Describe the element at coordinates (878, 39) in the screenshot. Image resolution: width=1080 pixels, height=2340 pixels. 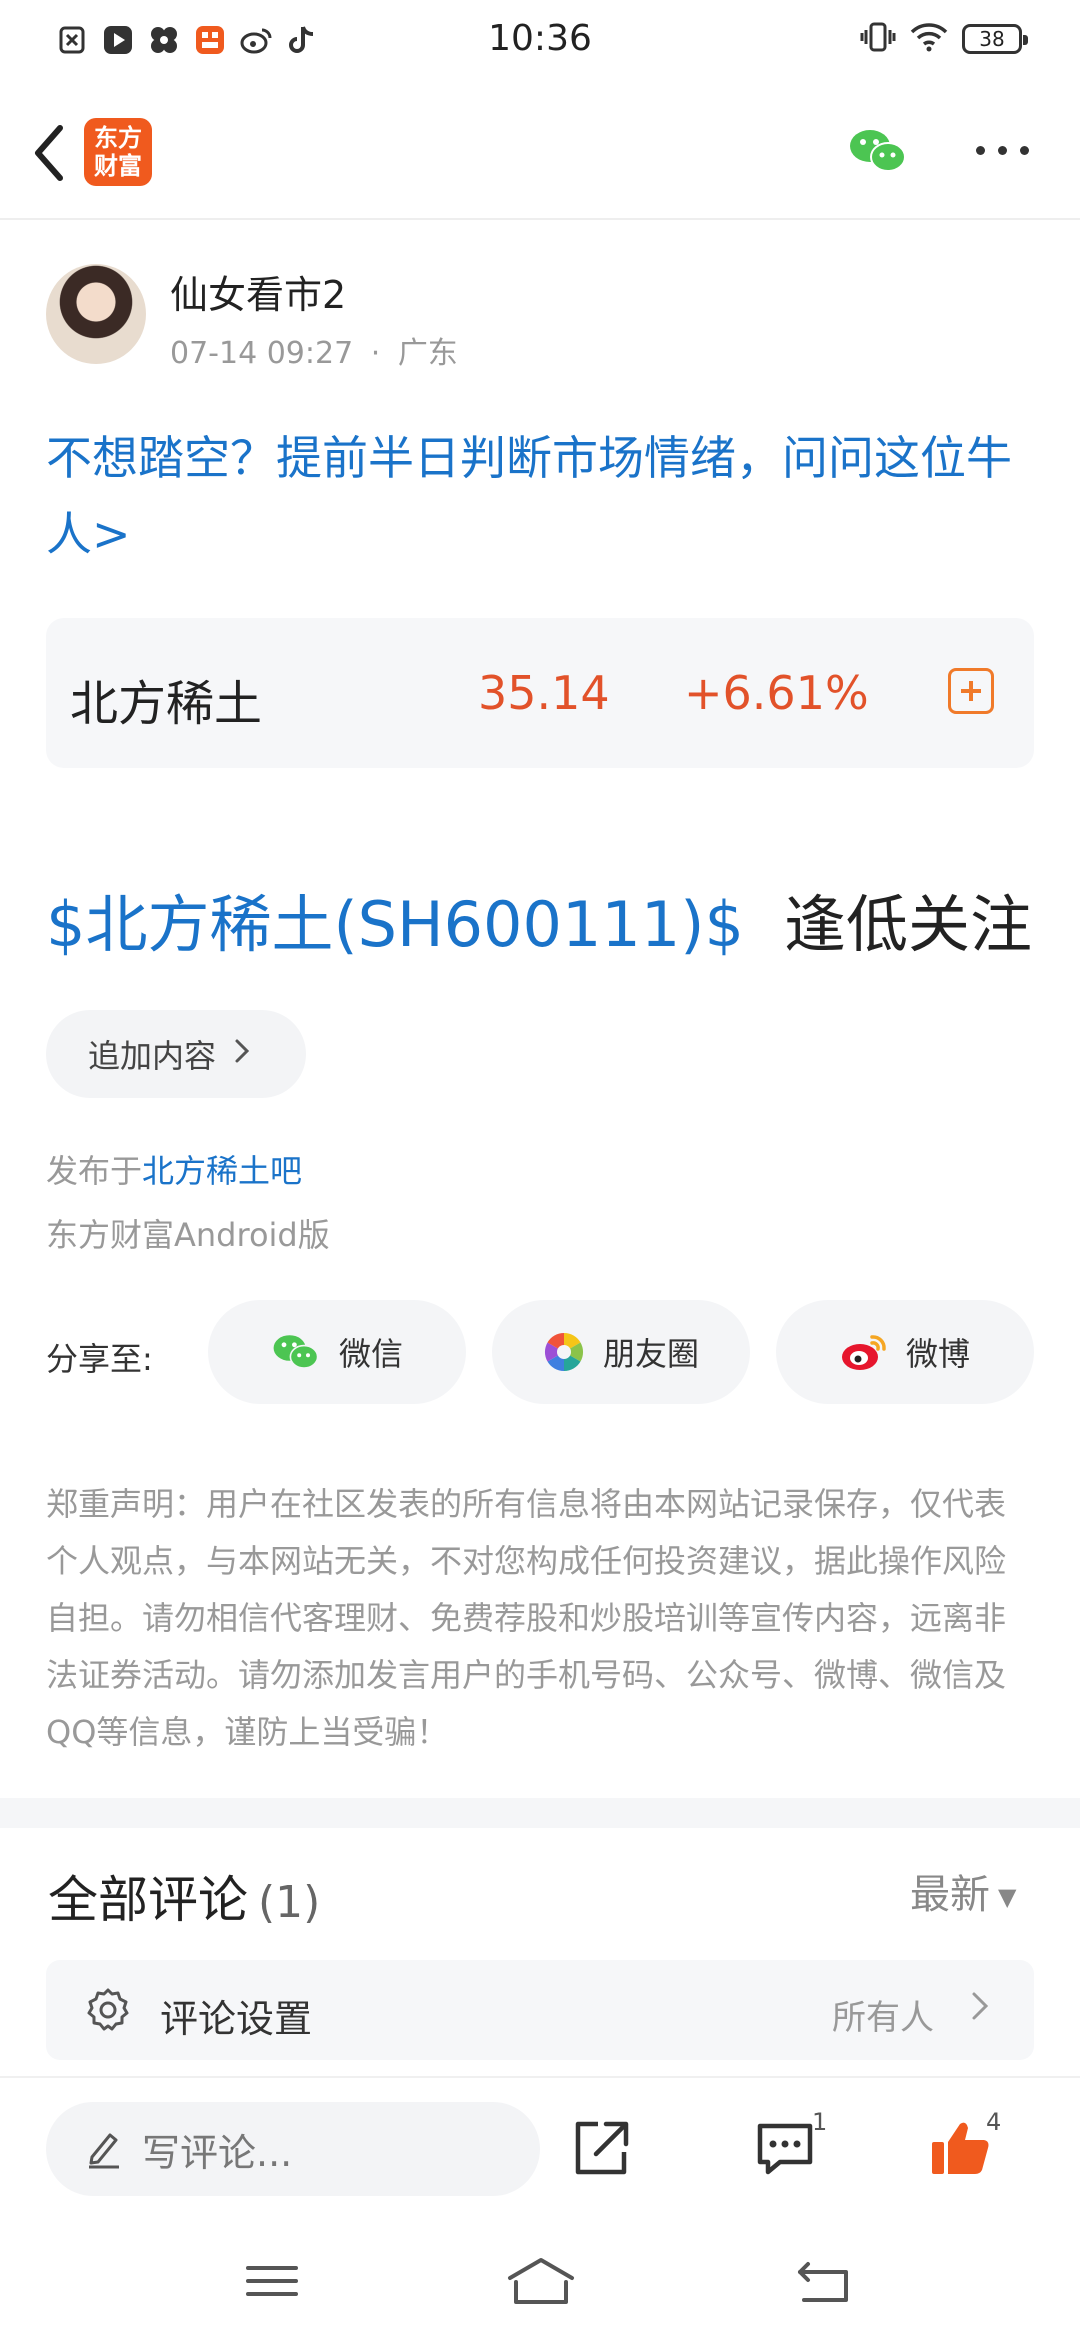
I see `vibrate-icon` at that location.